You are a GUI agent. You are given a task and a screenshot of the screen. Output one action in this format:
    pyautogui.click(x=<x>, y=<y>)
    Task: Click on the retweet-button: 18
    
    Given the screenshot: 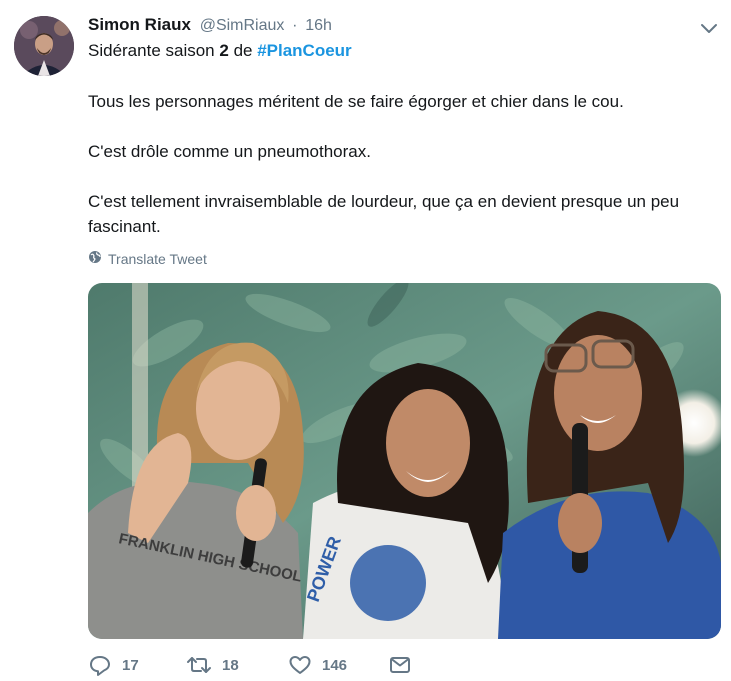 What is the action you would take?
    pyautogui.click(x=212, y=665)
    